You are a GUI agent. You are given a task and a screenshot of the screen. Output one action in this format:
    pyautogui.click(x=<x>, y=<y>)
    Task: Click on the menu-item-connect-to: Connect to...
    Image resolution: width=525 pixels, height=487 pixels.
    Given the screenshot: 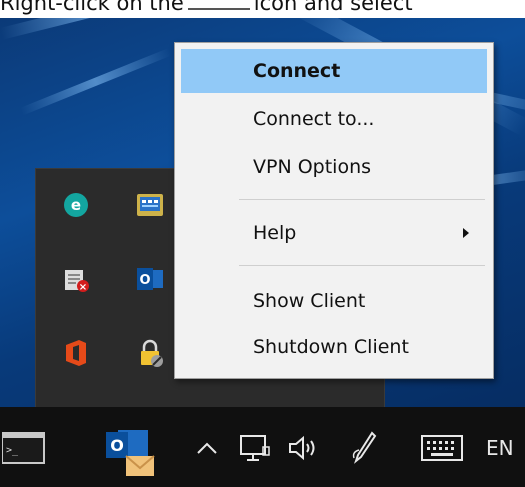 What is the action you would take?
    pyautogui.click(x=334, y=119)
    